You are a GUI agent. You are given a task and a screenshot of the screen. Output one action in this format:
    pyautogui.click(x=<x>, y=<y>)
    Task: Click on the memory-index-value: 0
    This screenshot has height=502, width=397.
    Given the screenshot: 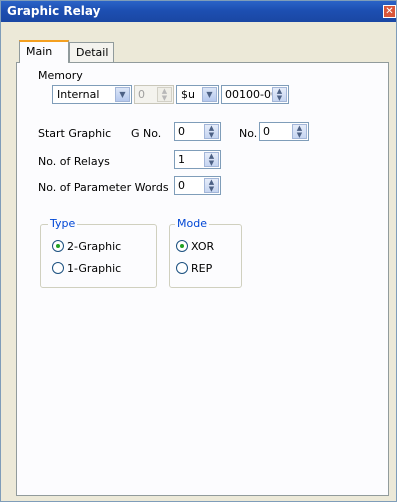 What is the action you would take?
    pyautogui.click(x=141, y=94)
    